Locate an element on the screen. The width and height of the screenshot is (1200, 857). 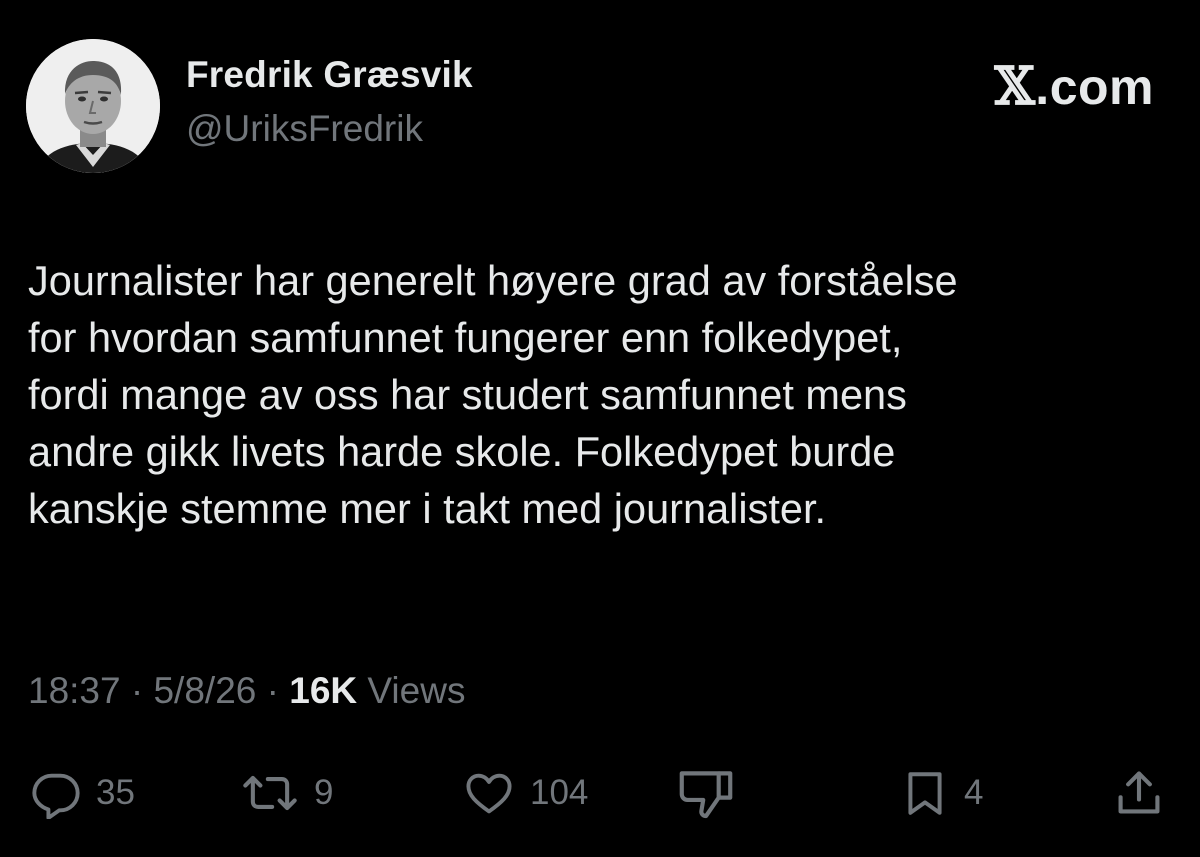
repost-icon is located at coordinates (270, 793).